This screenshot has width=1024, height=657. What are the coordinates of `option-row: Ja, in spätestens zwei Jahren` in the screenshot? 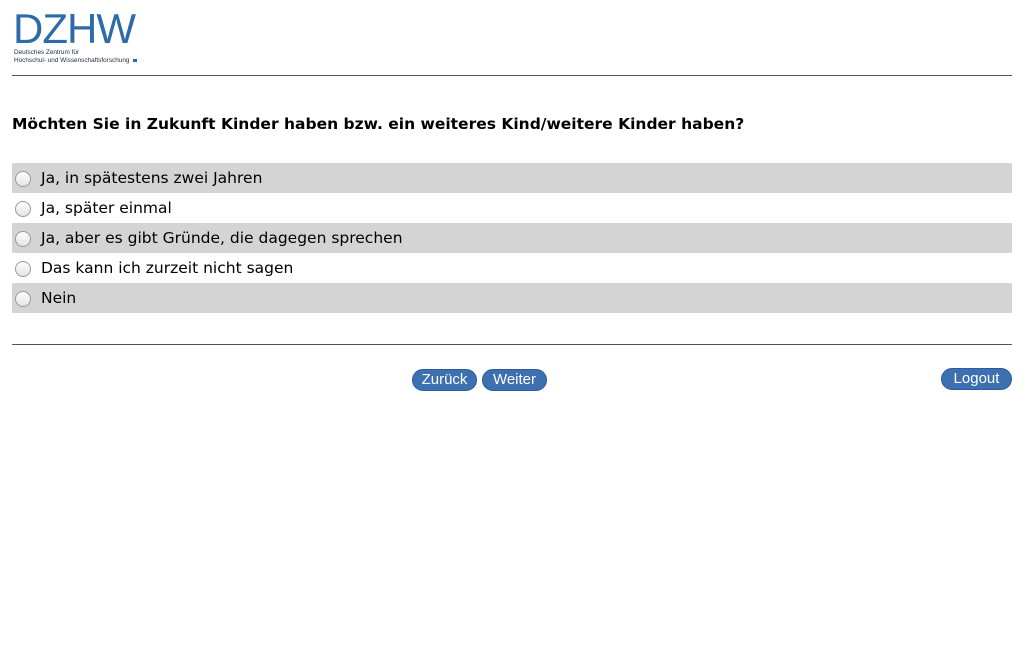 It's located at (512, 178).